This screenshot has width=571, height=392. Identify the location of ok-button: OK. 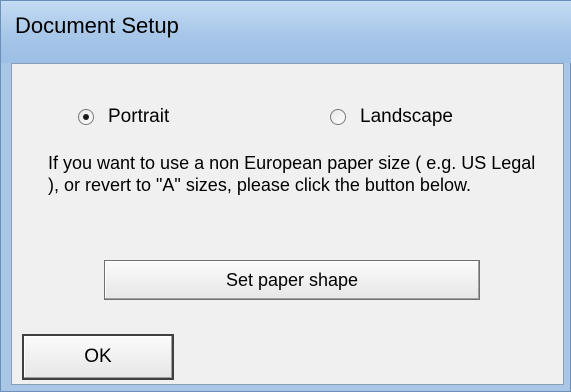
(98, 357).